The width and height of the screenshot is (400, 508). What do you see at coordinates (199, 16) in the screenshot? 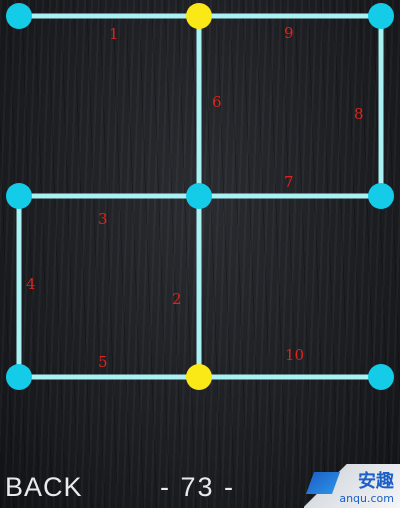
I see `node-top-middle-start` at bounding box center [199, 16].